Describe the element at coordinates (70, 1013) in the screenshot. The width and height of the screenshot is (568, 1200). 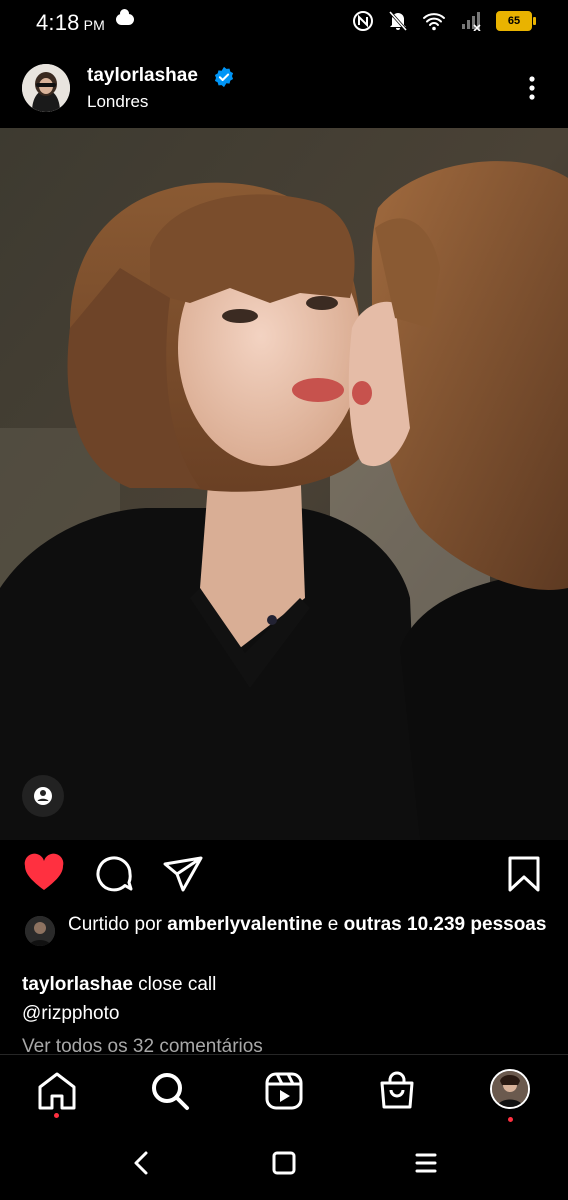
I see `caption-mention: @rizpphoto` at that location.